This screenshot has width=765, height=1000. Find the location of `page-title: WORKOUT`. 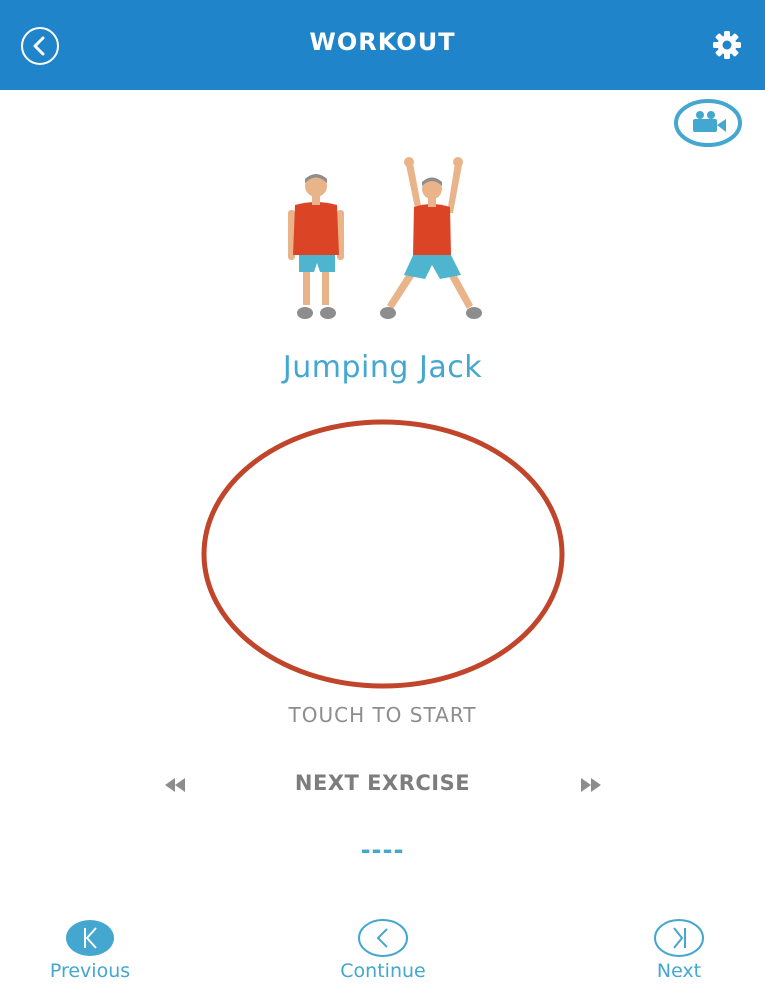

page-title: WORKOUT is located at coordinates (382, 42).